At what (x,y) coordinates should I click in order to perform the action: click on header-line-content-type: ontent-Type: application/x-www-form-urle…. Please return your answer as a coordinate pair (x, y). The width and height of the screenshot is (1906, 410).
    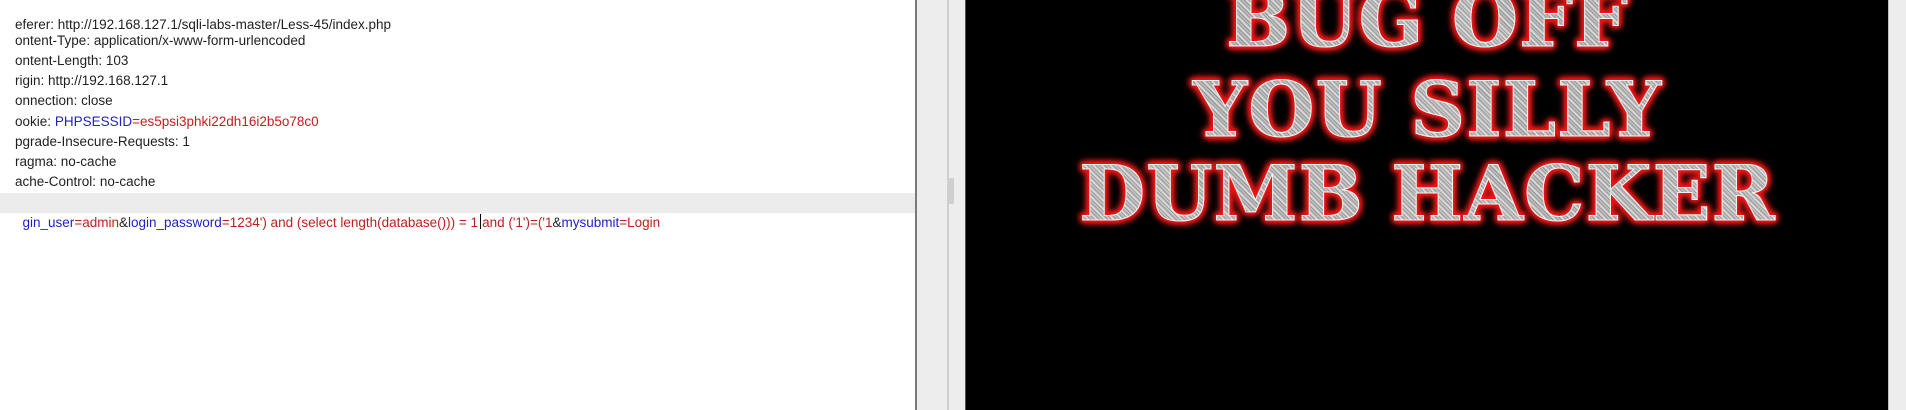
    Looking at the image, I should click on (152, 29).